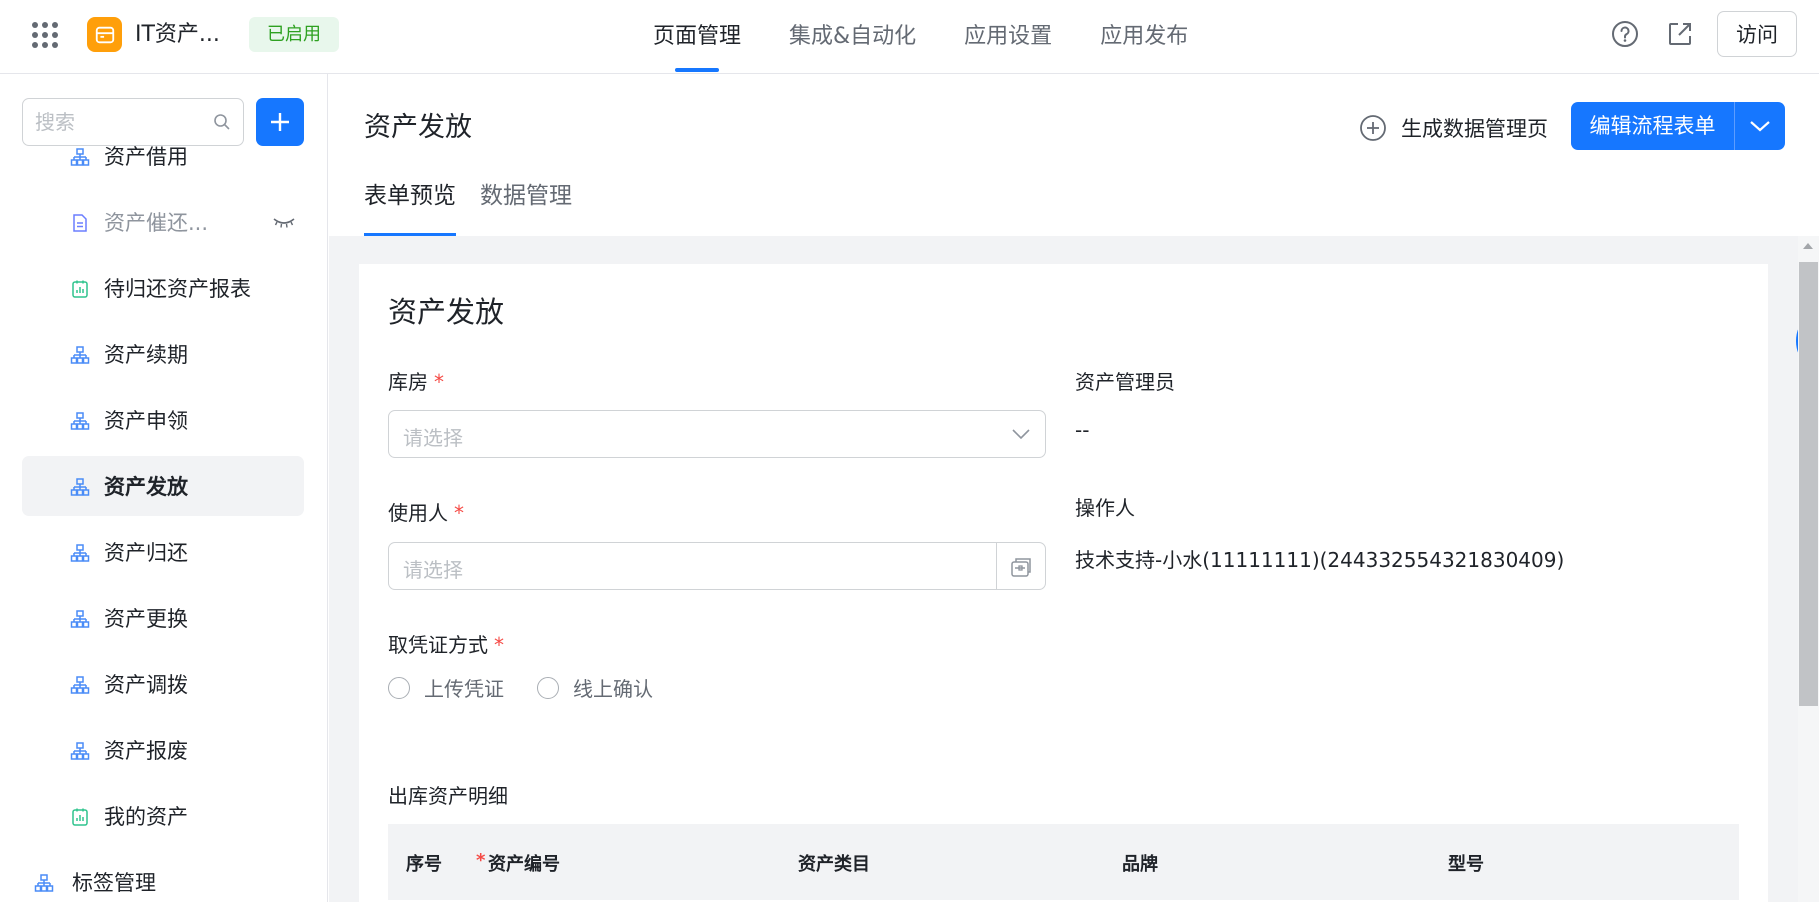  I want to click on user-label: 使用人 *, so click(426, 511).